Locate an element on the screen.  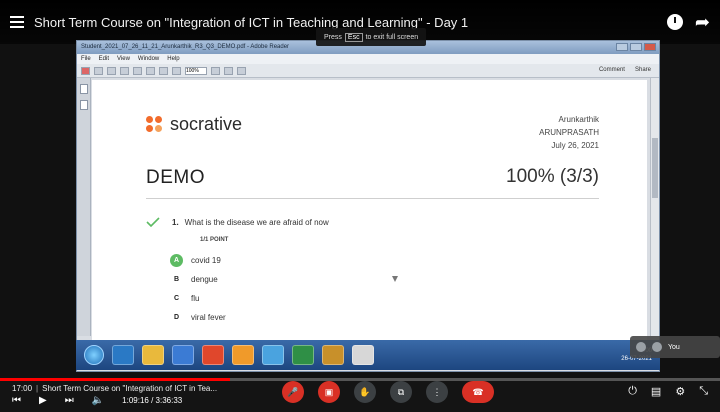
zoom-level: 100% is located at coordinates (196, 70).